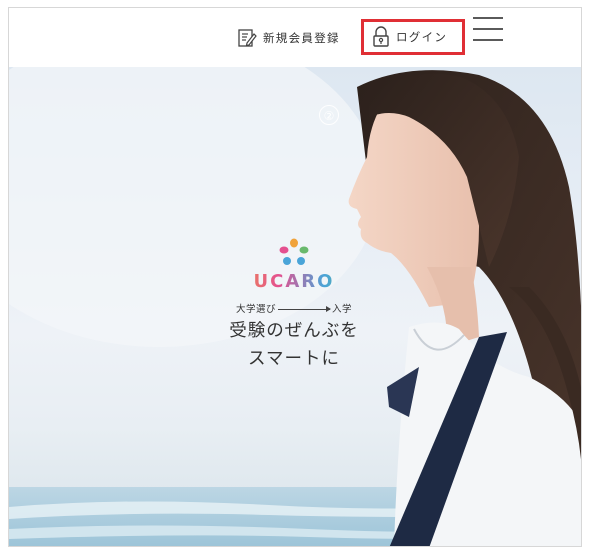  Describe the element at coordinates (247, 38) in the screenshot. I see `register-doc-icon` at that location.